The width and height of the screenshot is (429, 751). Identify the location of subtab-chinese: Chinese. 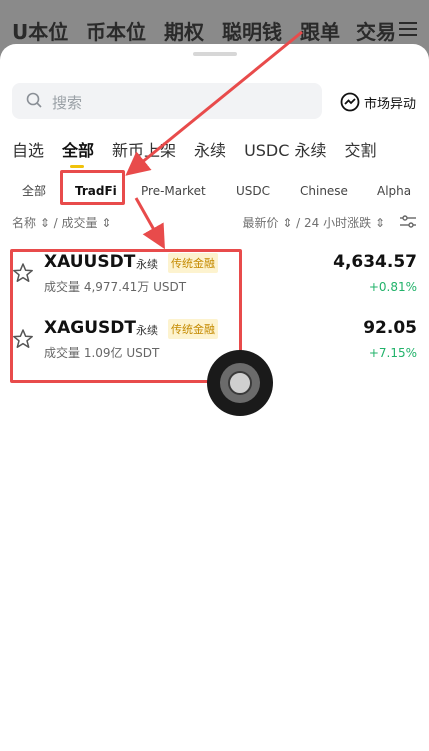
(324, 191).